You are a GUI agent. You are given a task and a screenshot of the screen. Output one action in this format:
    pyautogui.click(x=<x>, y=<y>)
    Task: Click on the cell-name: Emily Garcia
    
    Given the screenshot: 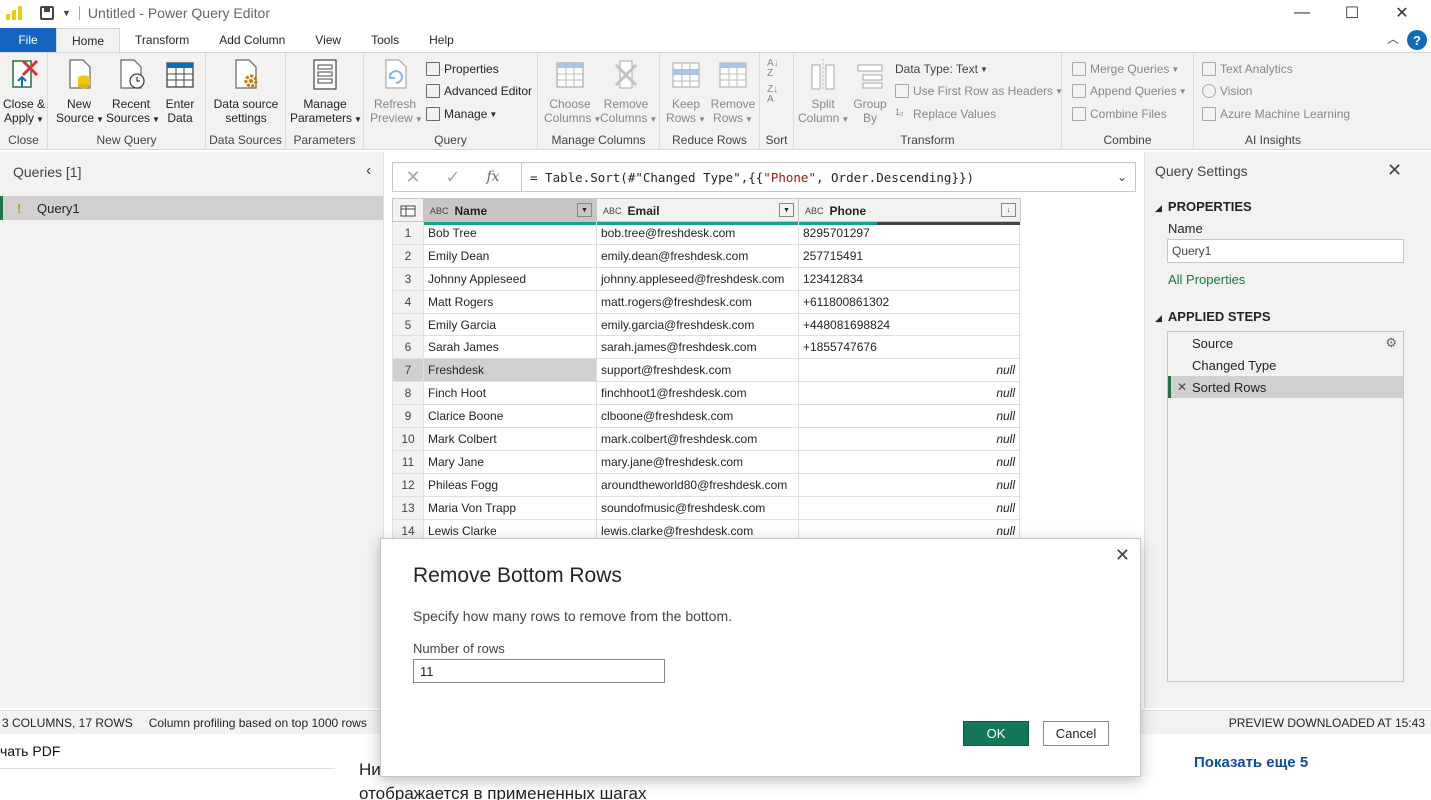 What is the action you would take?
    pyautogui.click(x=510, y=324)
    